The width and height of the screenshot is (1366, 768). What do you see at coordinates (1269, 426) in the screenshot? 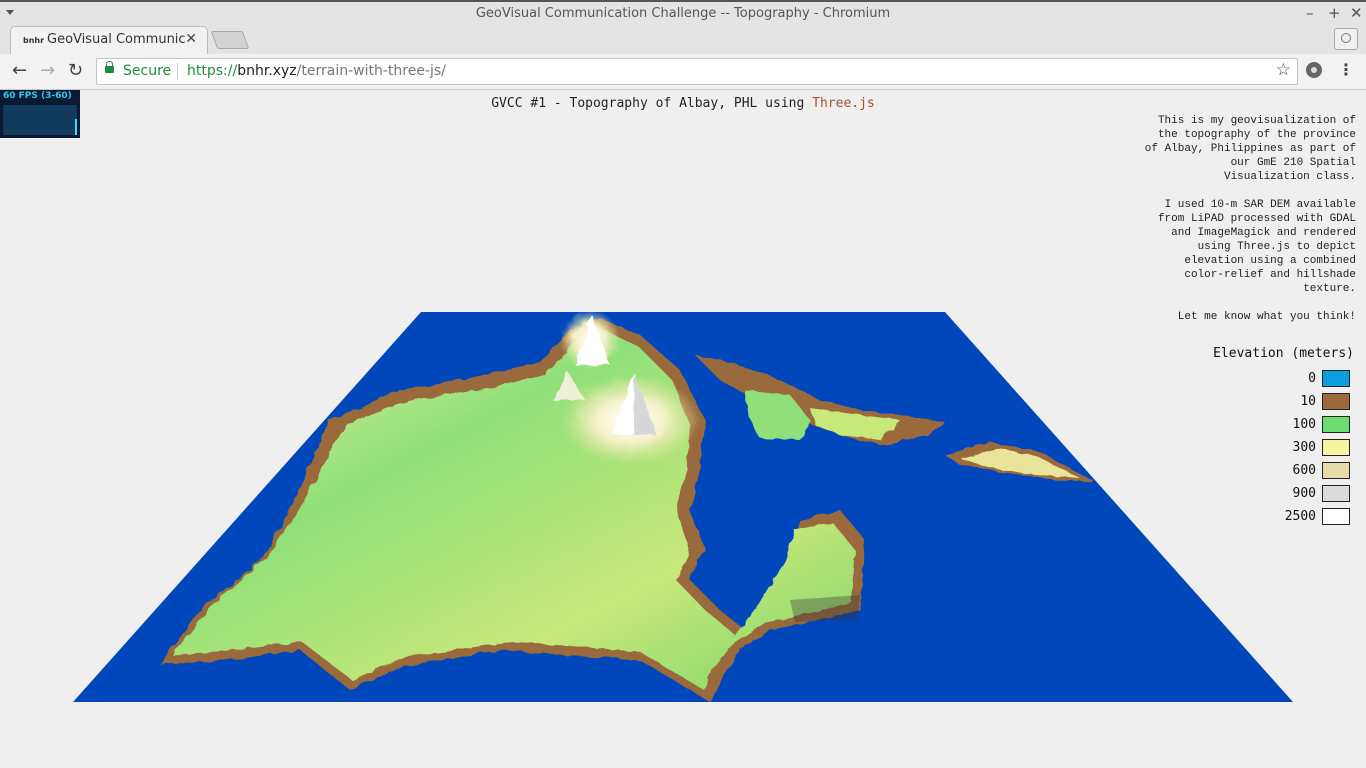
I see `legend-row: 100` at bounding box center [1269, 426].